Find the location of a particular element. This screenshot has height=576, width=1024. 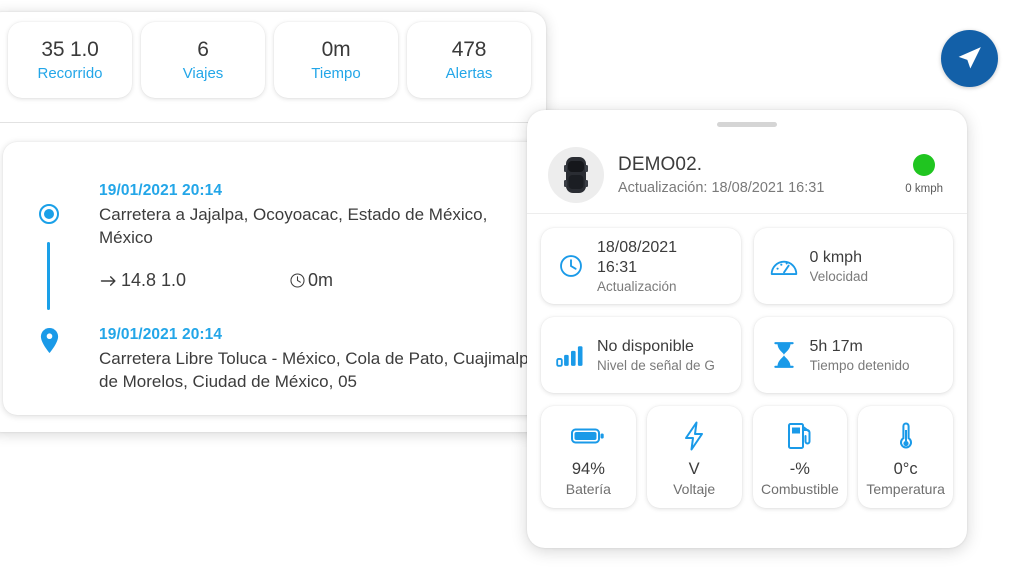

trip-distance: 14.8 1.0 is located at coordinates (194, 280).